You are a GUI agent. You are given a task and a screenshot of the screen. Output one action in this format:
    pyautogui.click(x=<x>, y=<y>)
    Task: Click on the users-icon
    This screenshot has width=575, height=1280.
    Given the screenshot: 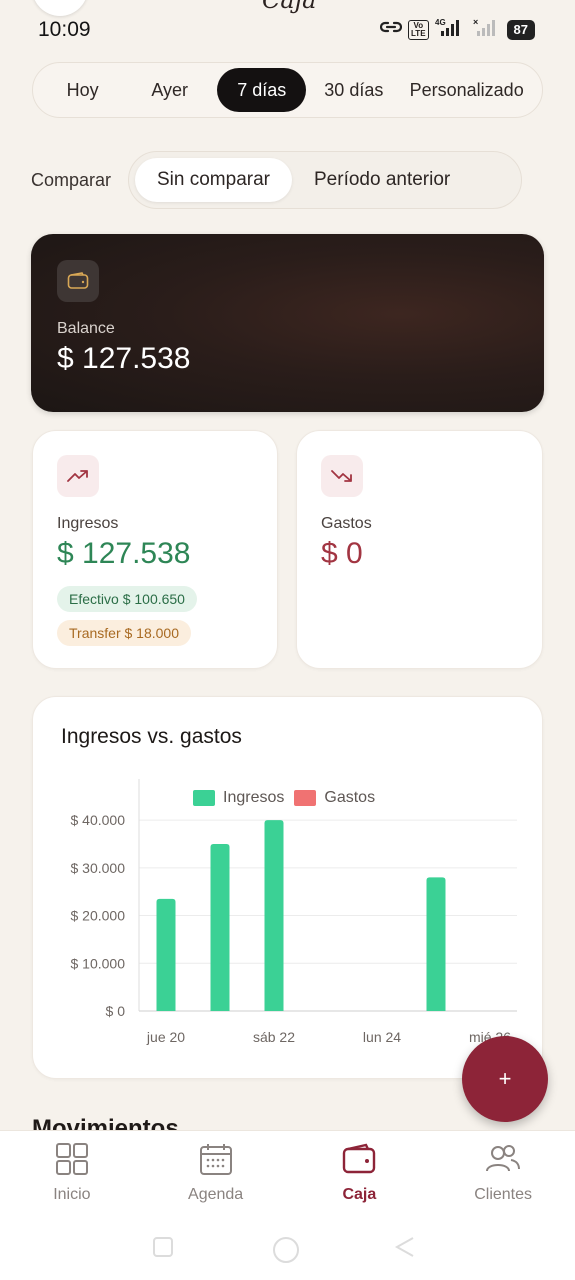 What is the action you would take?
    pyautogui.click(x=503, y=1161)
    